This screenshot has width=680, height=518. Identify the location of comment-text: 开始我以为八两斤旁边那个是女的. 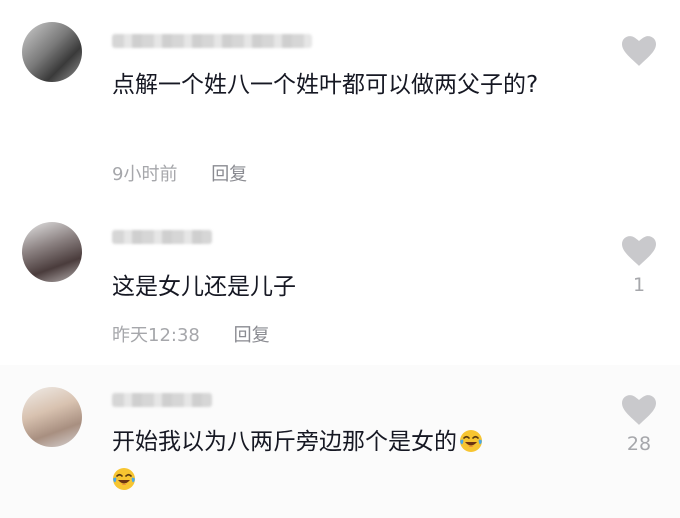
(352, 461).